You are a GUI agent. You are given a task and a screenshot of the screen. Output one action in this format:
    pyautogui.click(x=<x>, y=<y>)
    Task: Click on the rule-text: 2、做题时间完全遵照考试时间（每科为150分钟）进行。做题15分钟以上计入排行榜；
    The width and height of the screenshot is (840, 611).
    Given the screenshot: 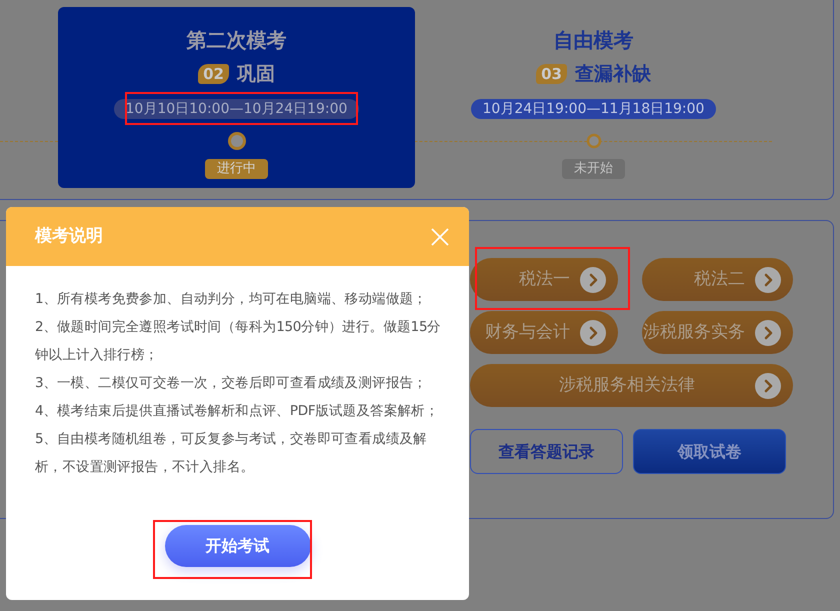 What is the action you would take?
    pyautogui.click(x=238, y=341)
    